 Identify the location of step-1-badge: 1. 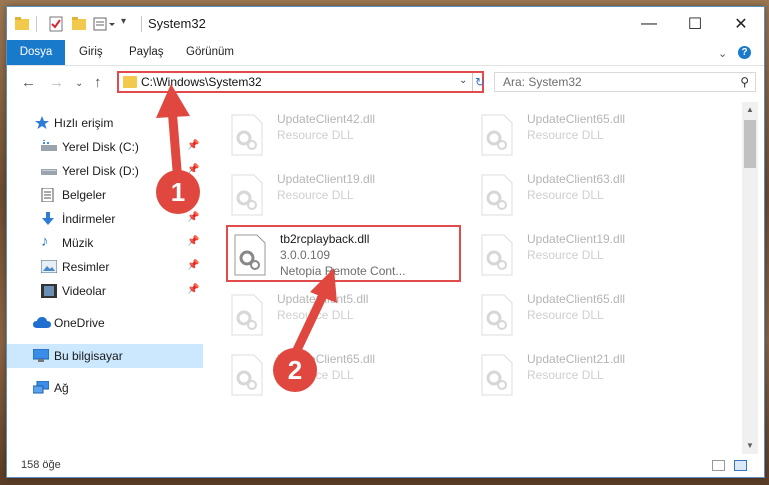
(178, 192).